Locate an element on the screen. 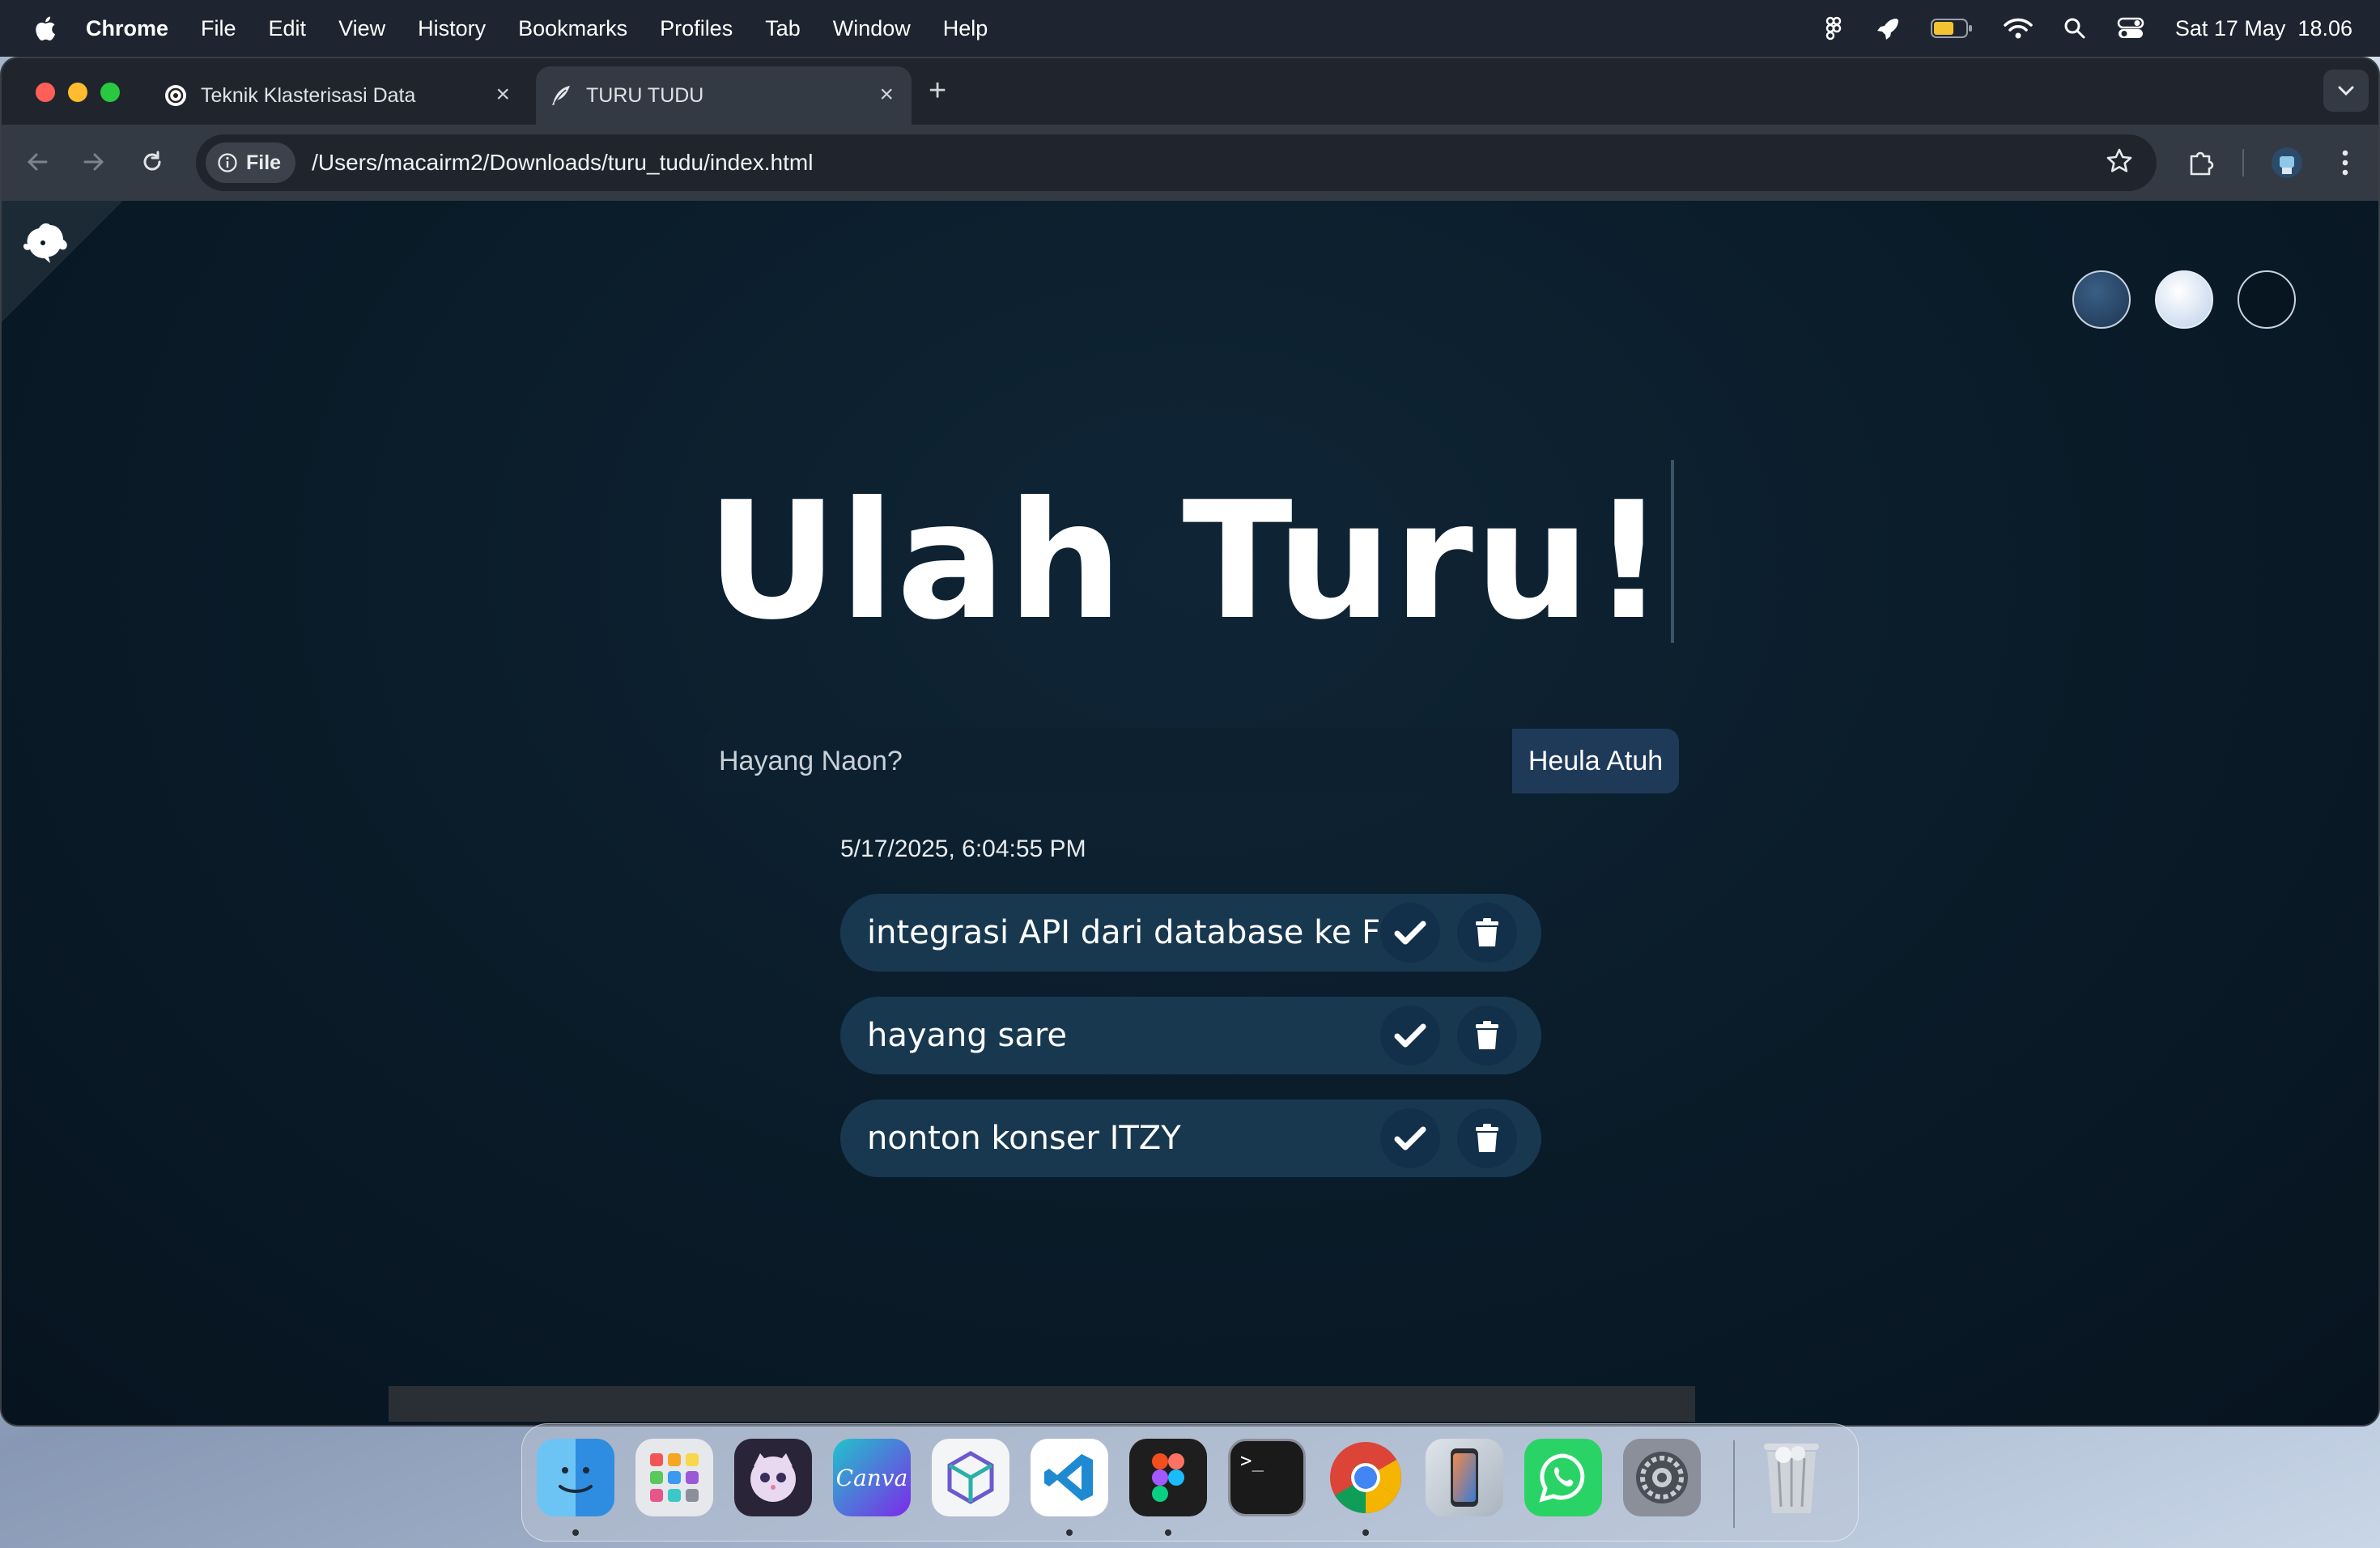 This screenshot has height=1548, width=2380. vscode-icon is located at coordinates (1069, 1477).